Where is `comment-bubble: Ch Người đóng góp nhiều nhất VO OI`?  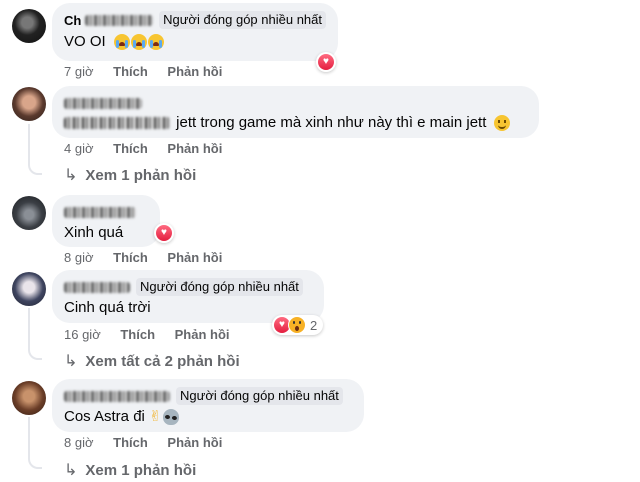 comment-bubble: Ch Người đóng góp nhiều nhất VO OI is located at coordinates (195, 32).